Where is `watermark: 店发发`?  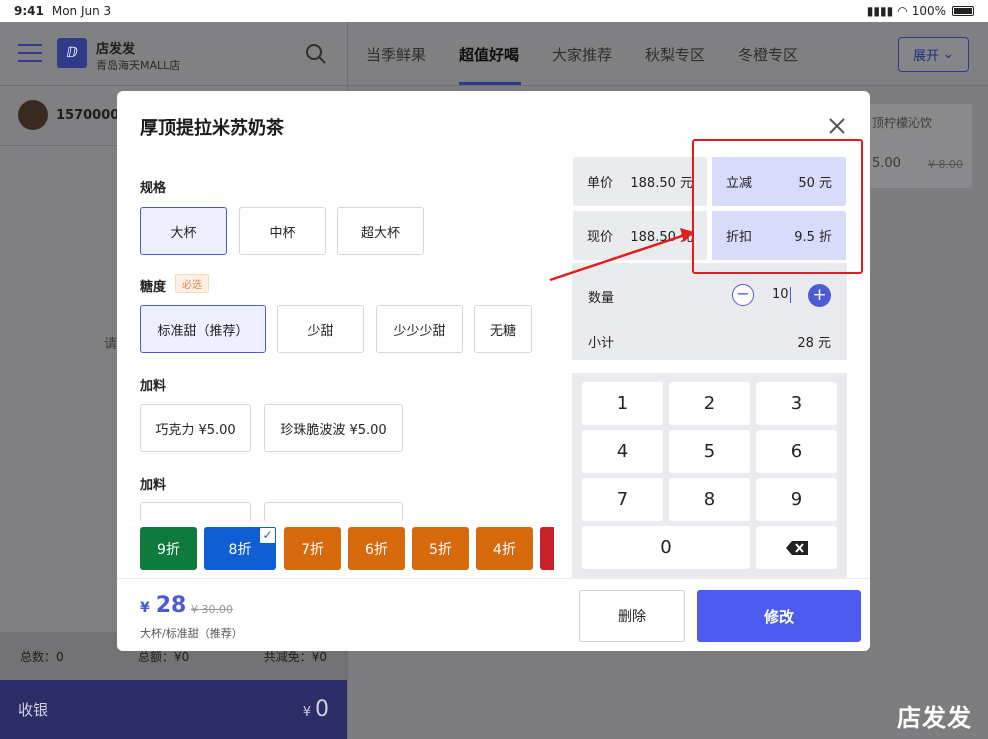 watermark: 店发发 is located at coordinates (934, 718).